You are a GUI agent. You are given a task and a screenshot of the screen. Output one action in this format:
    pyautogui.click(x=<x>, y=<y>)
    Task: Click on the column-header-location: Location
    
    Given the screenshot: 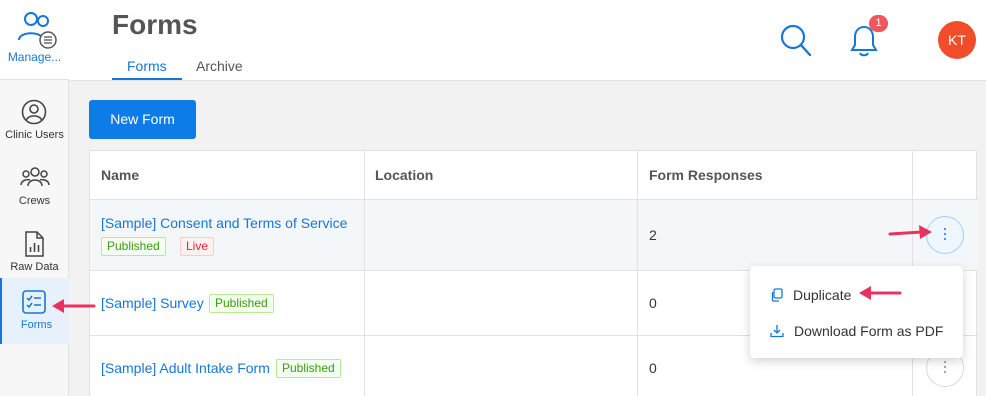 What is the action you would take?
    pyautogui.click(x=404, y=175)
    